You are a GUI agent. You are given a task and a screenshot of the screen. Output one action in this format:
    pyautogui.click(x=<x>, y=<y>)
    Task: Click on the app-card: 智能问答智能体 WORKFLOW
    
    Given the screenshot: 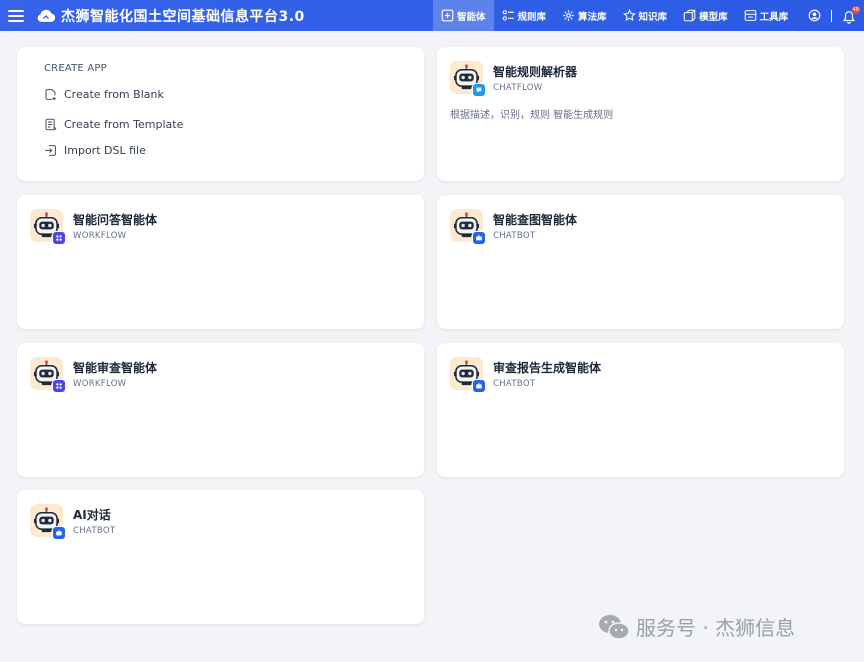 What is the action you would take?
    pyautogui.click(x=220, y=262)
    